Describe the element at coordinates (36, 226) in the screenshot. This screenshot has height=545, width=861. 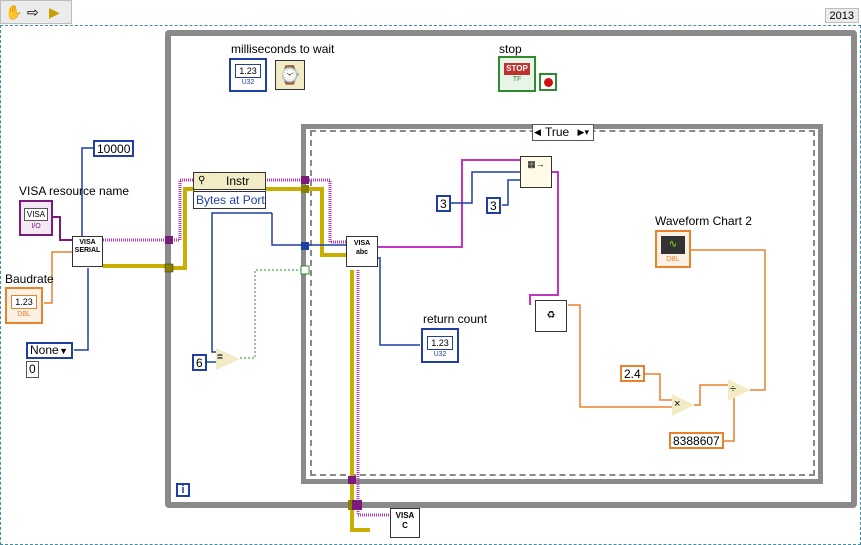
I see `visa-type-tag: I/O` at that location.